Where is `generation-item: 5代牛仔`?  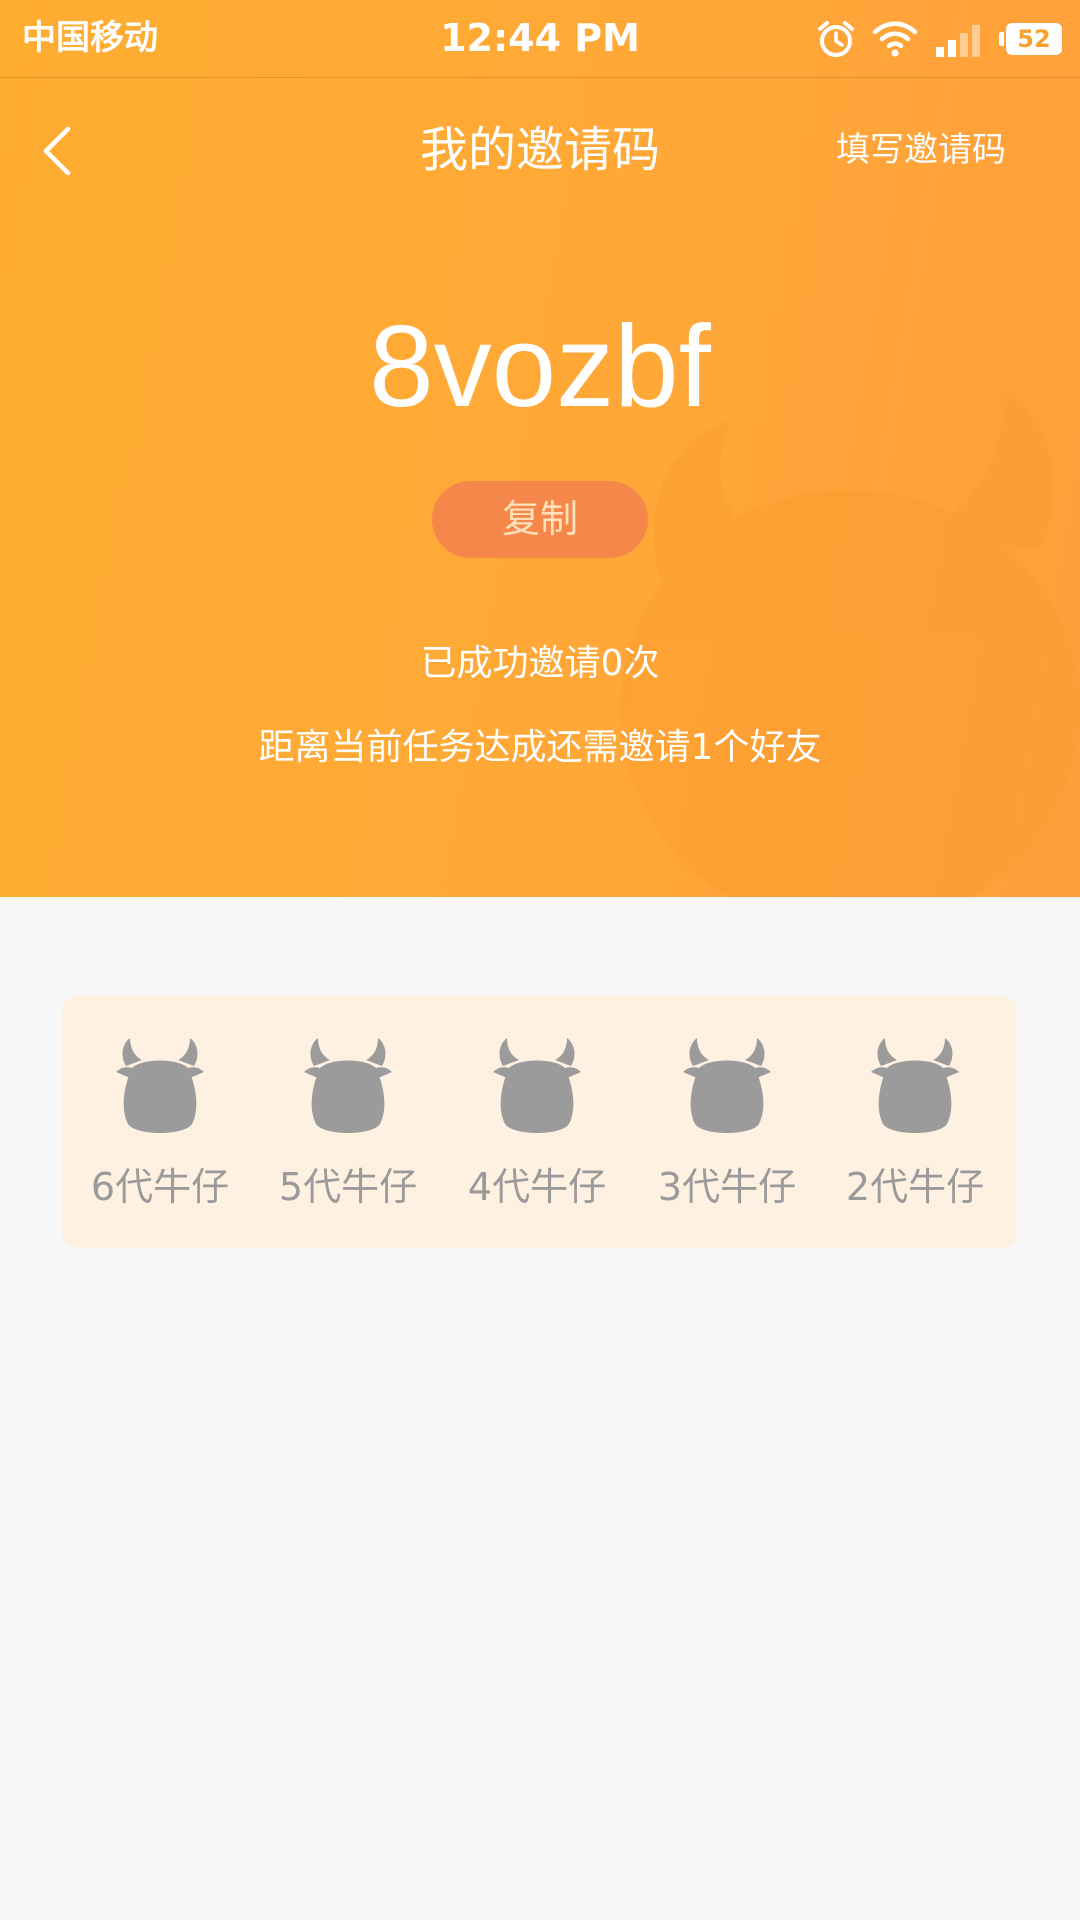 generation-item: 5代牛仔 is located at coordinates (355, 1122).